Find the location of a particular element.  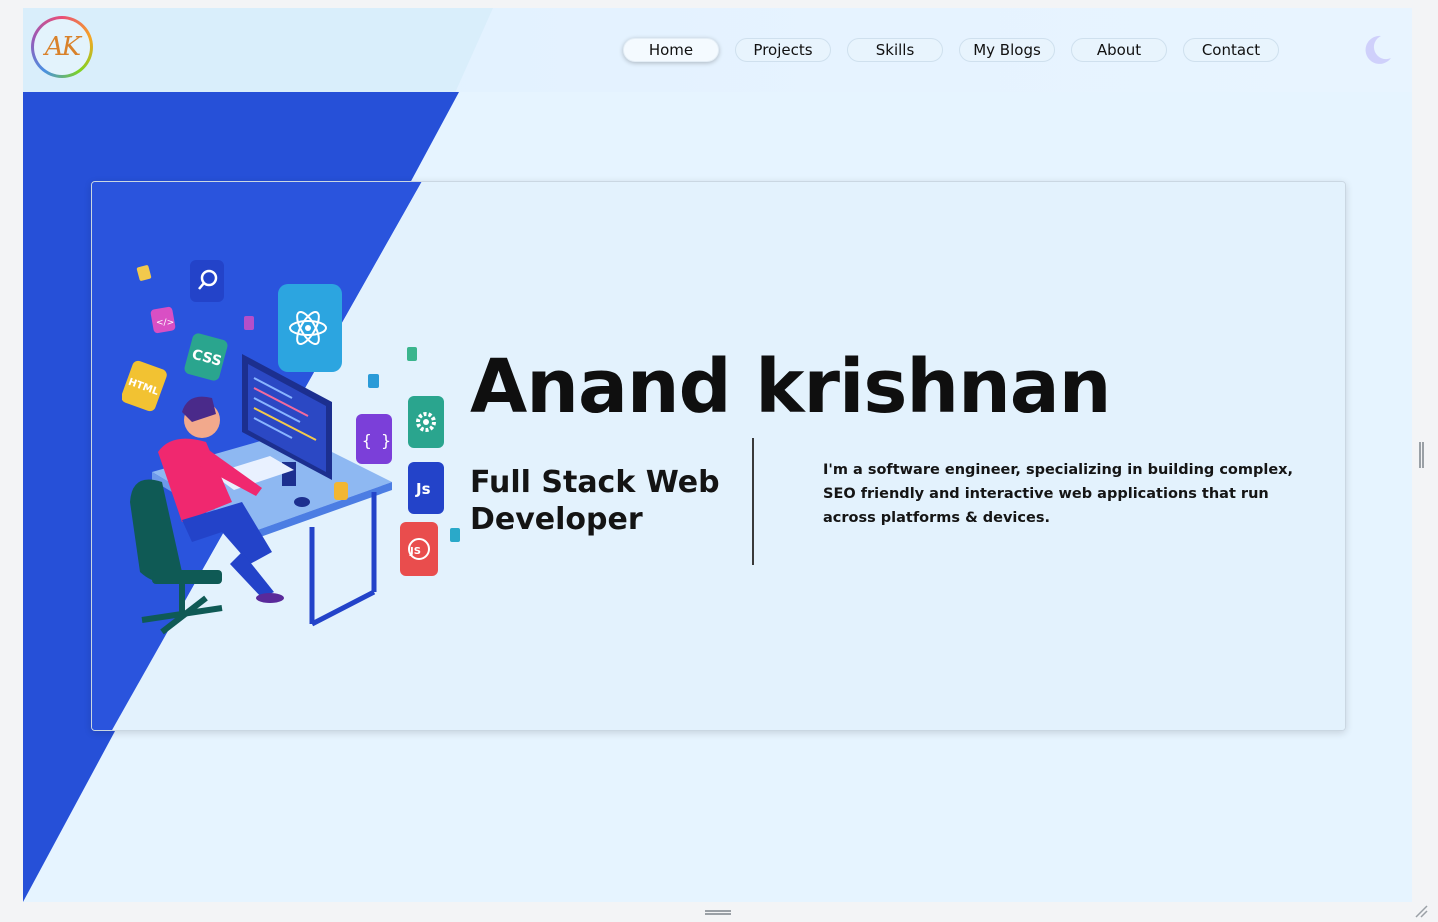

nav-link-projects: Projects is located at coordinates (783, 50).